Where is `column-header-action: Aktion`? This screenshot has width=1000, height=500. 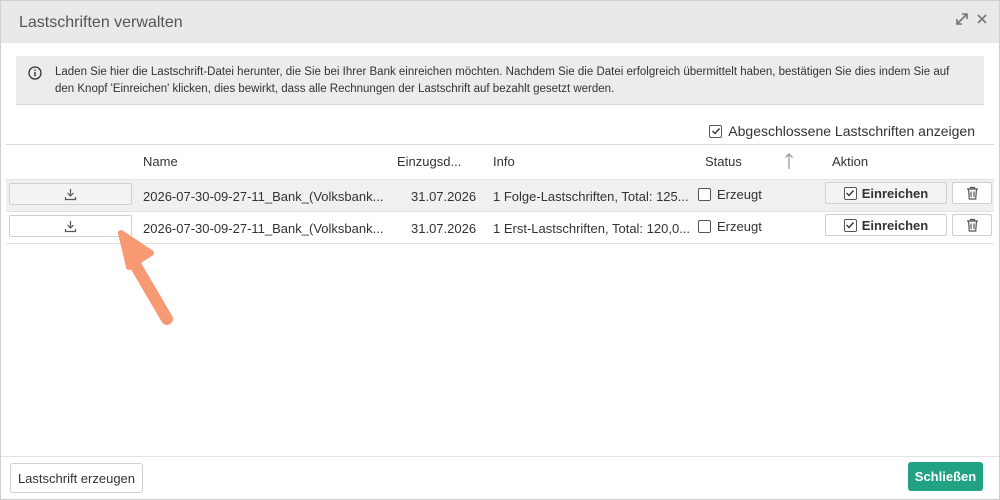
column-header-action: Aktion is located at coordinates (850, 161).